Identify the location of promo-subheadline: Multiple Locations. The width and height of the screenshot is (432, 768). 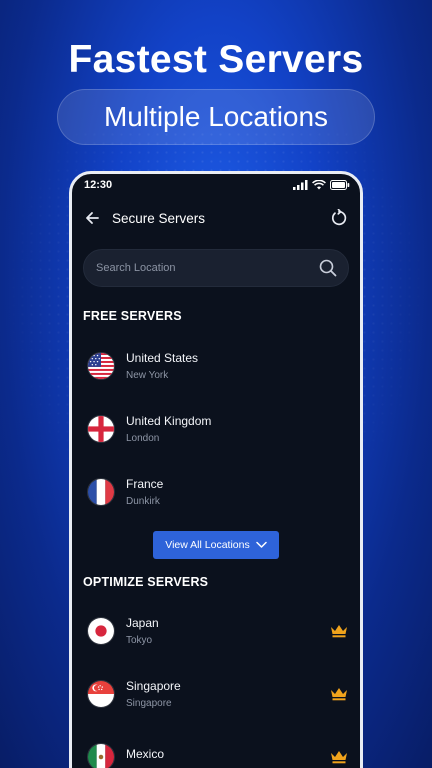
(216, 116).